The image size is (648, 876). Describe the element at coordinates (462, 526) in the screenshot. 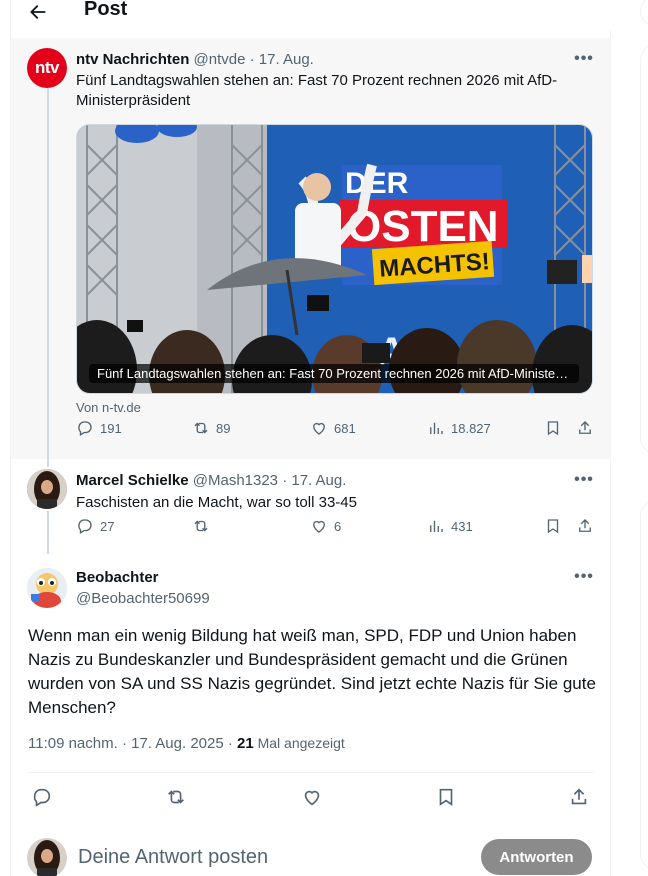

I see `view-count: 431` at that location.